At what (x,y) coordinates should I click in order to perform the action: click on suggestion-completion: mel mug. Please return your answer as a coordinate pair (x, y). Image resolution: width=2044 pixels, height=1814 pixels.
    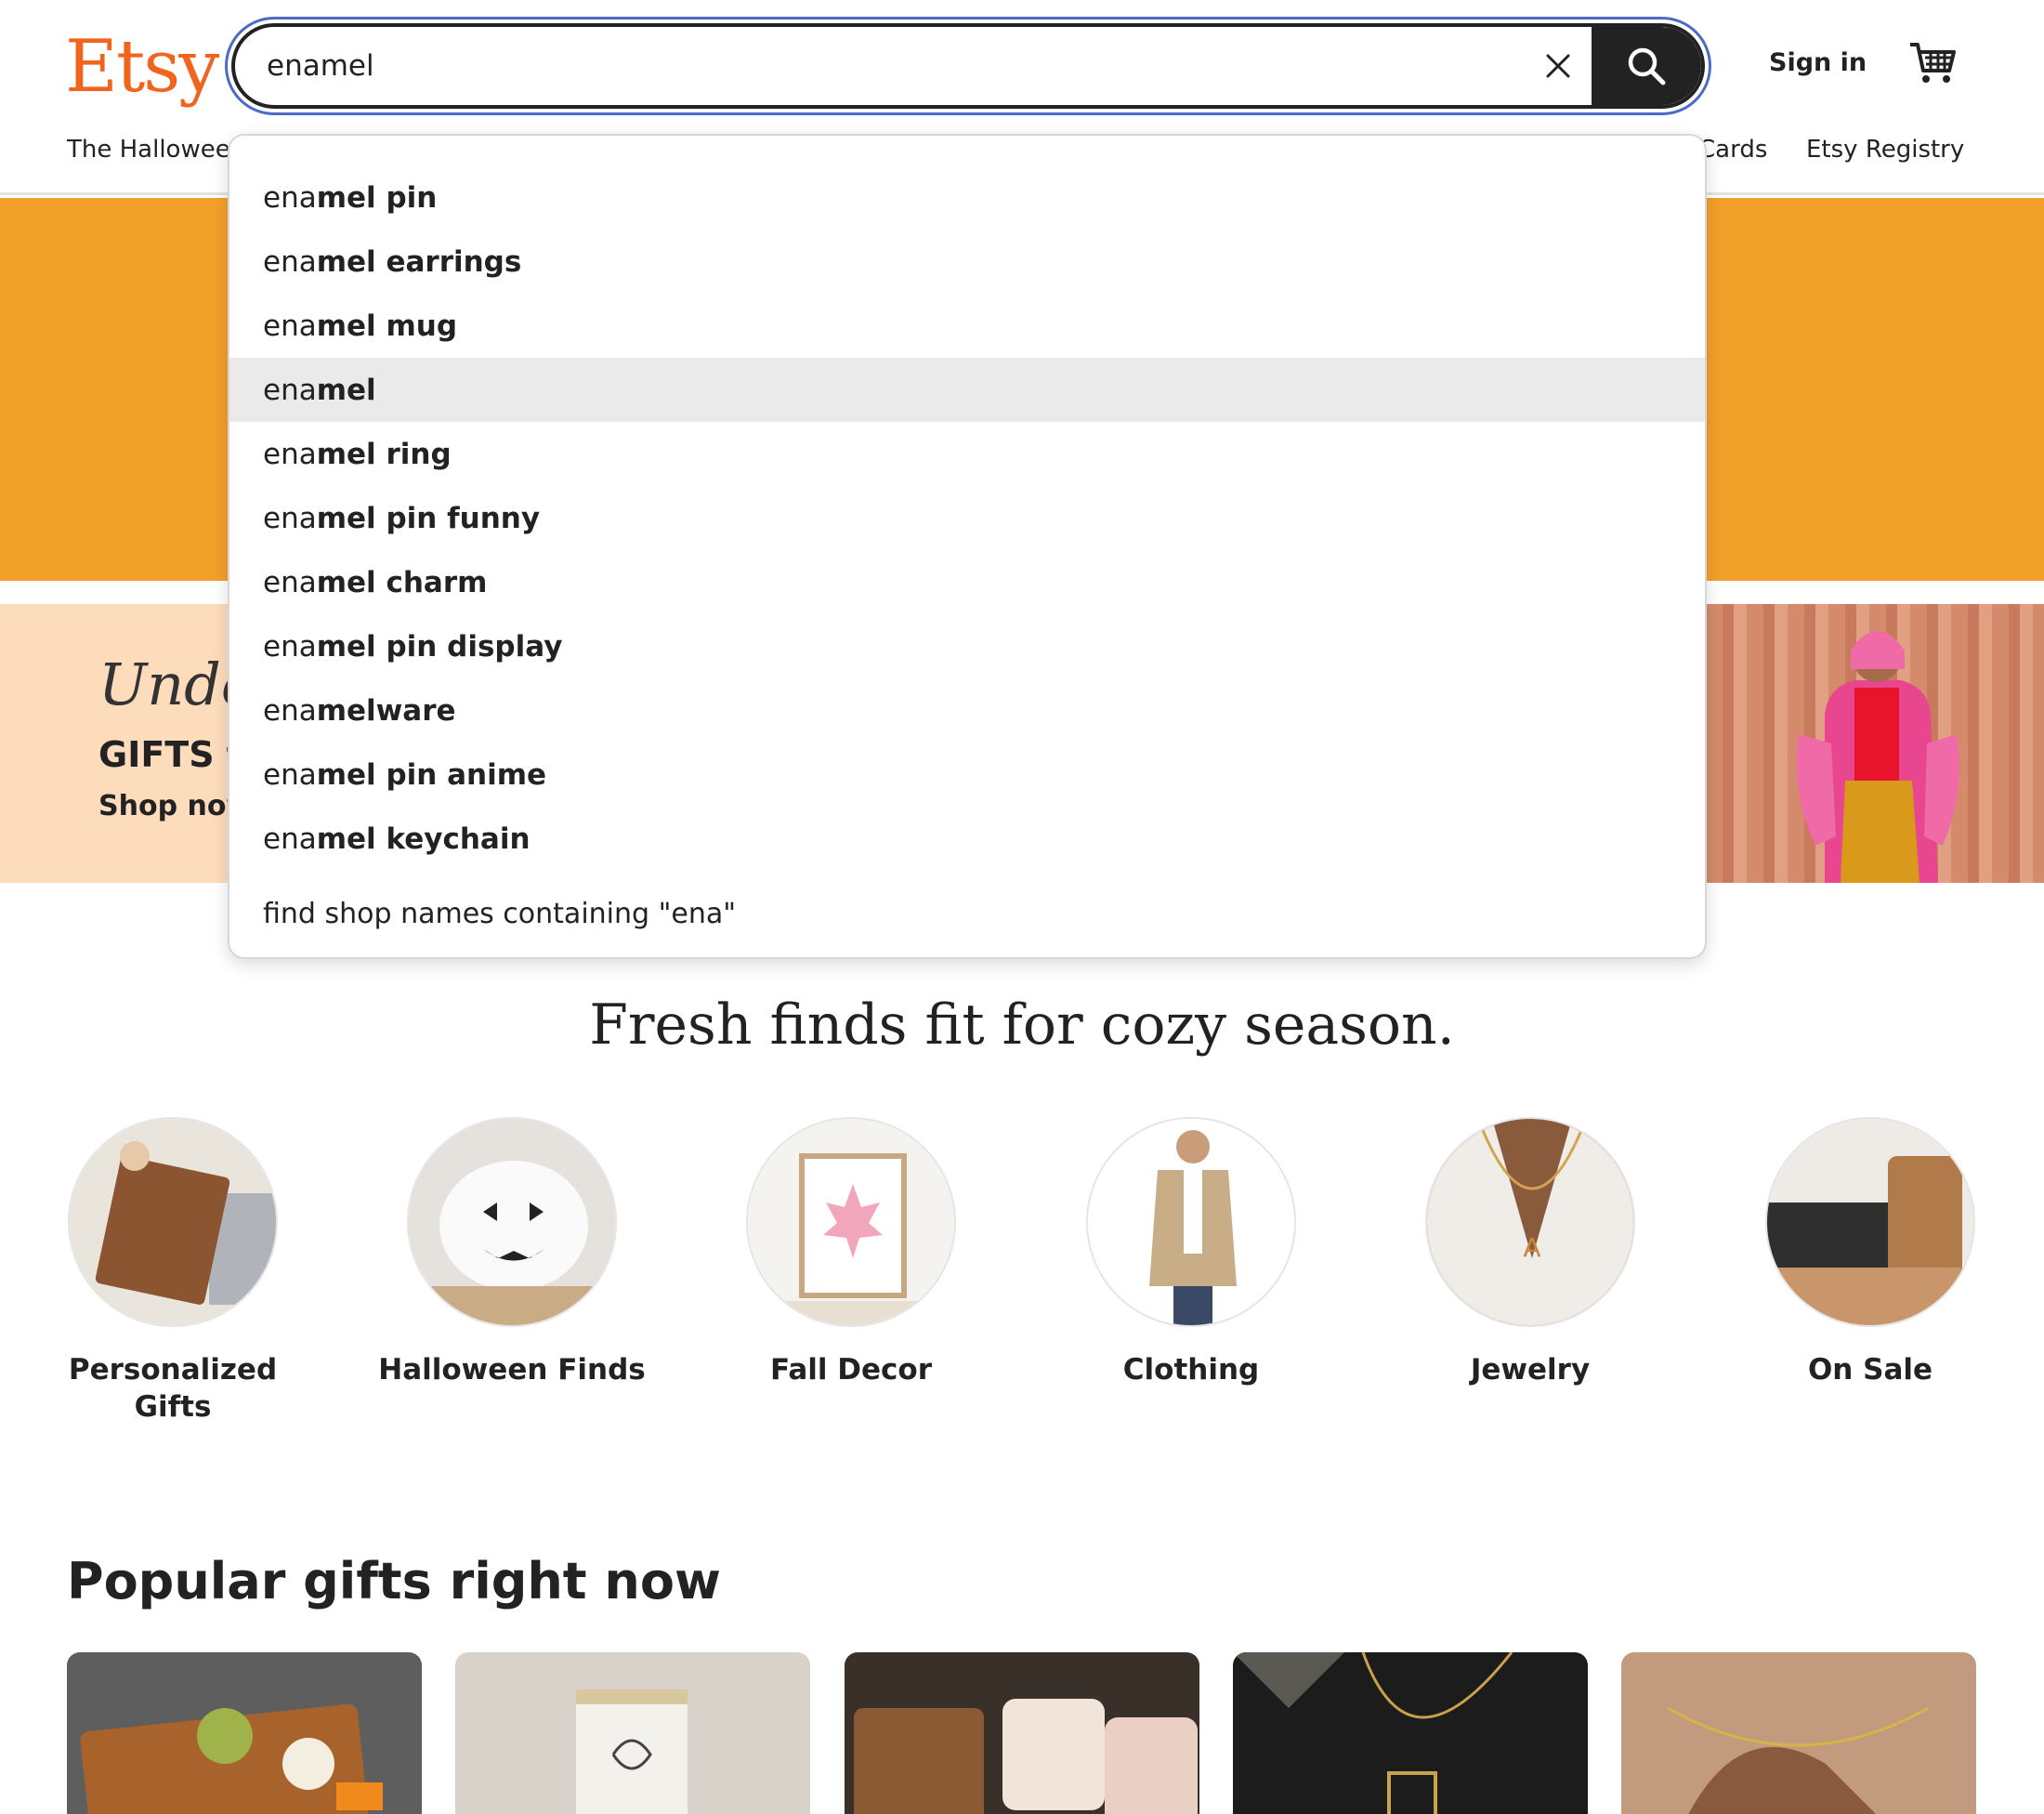
    Looking at the image, I should click on (387, 326).